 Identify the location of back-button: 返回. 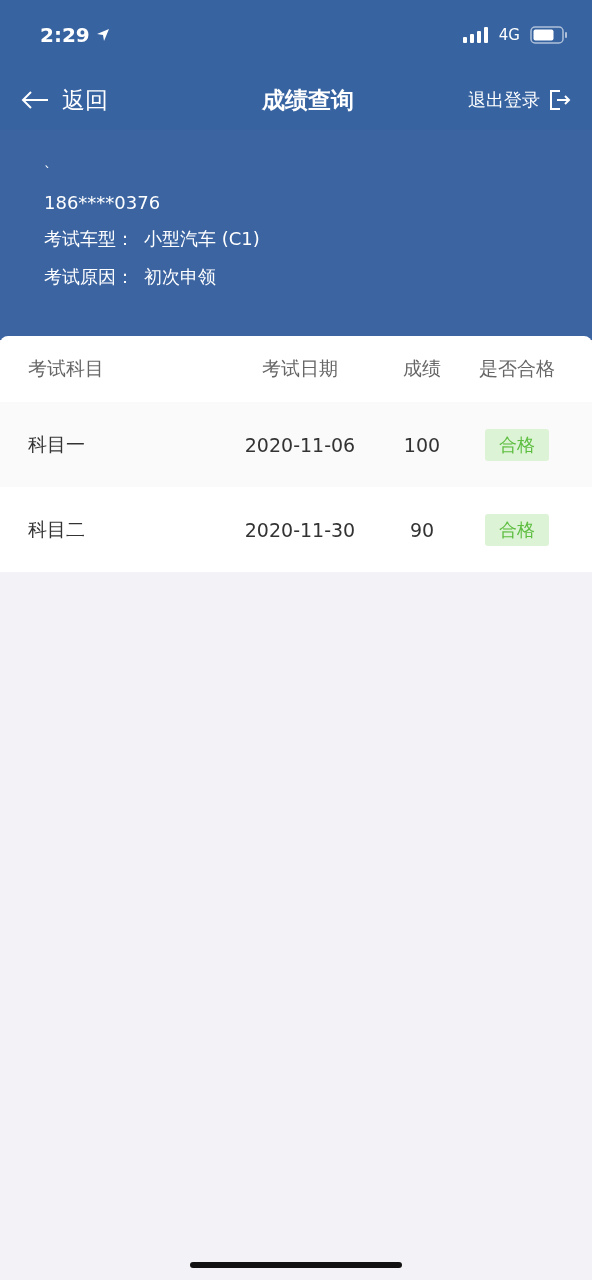
(64, 100).